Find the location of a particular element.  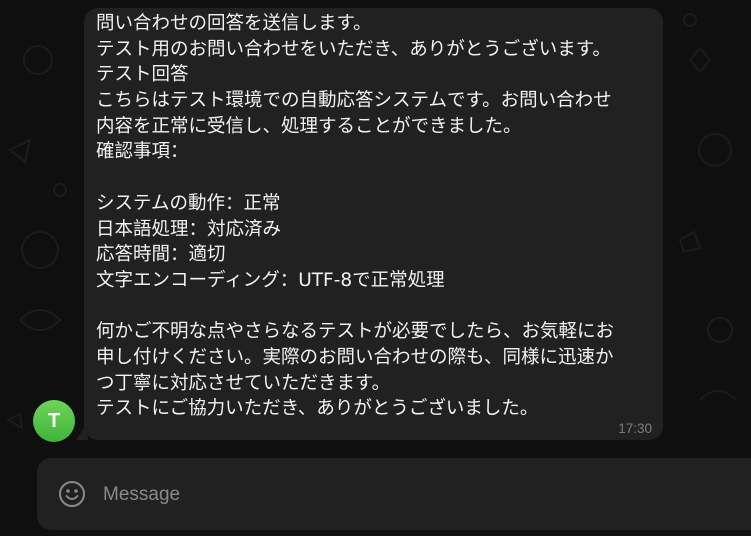

message-line: 申し付けください。実際のお問い合わせの際も、同様に迅速か is located at coordinates (355, 357).